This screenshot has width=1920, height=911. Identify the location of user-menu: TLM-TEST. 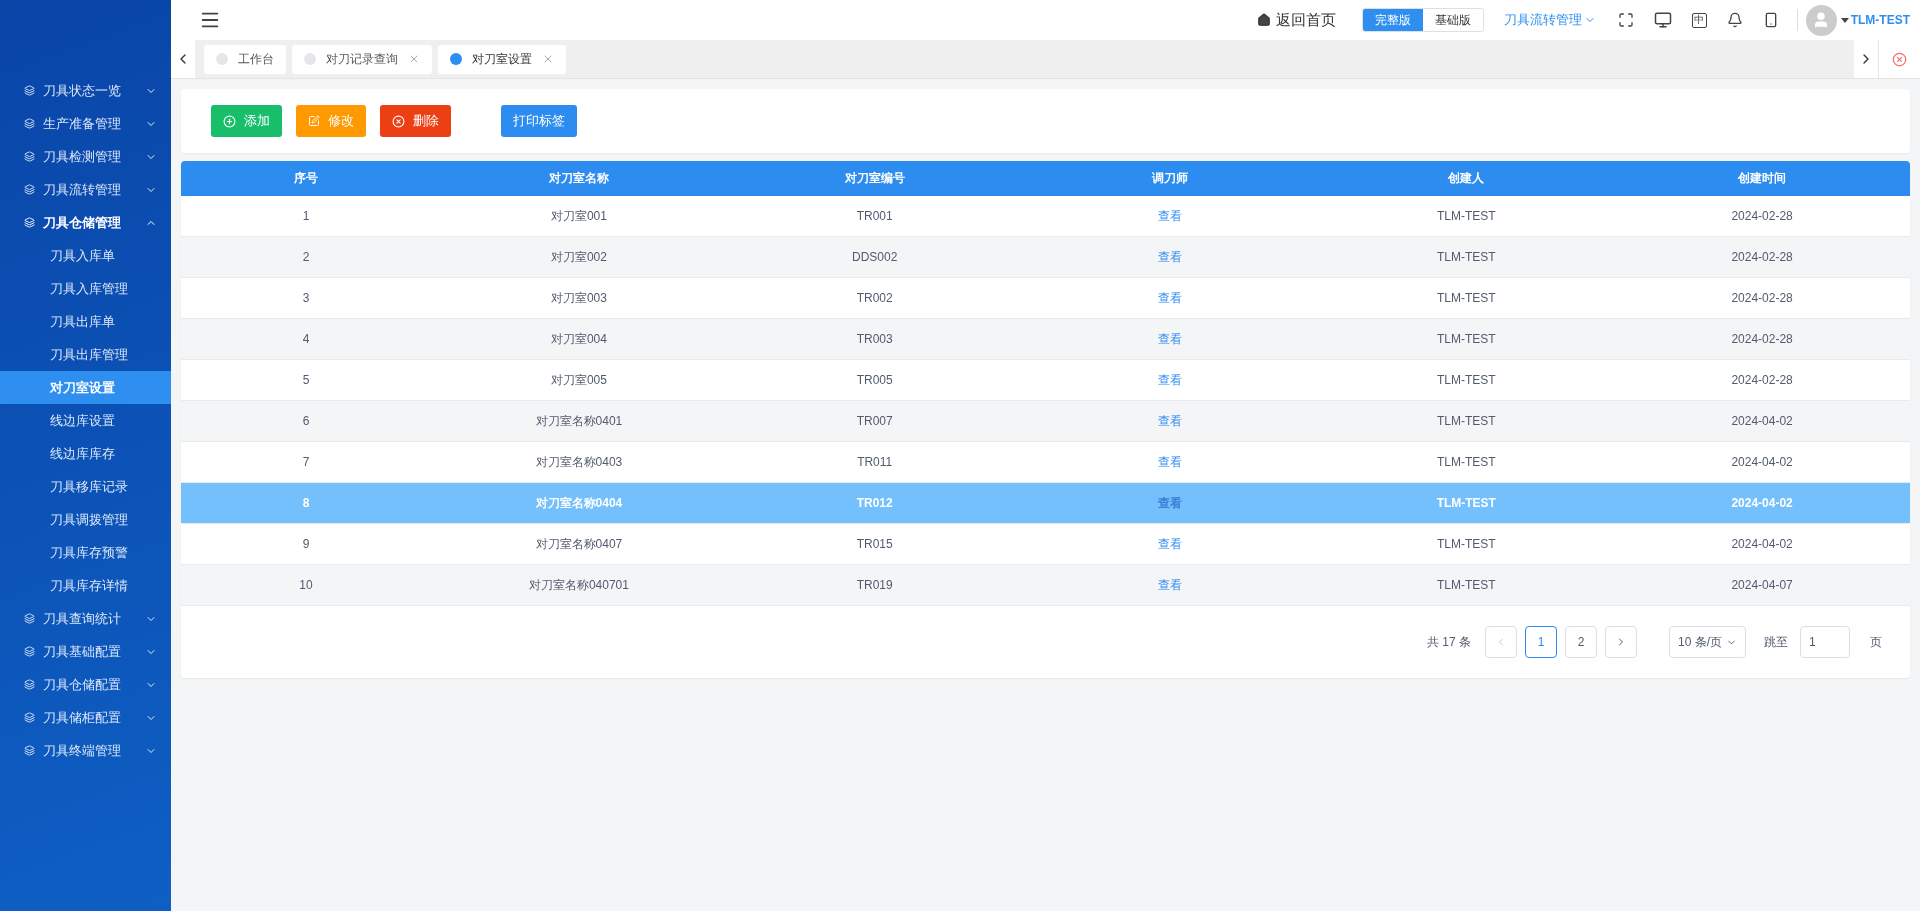
(1873, 20).